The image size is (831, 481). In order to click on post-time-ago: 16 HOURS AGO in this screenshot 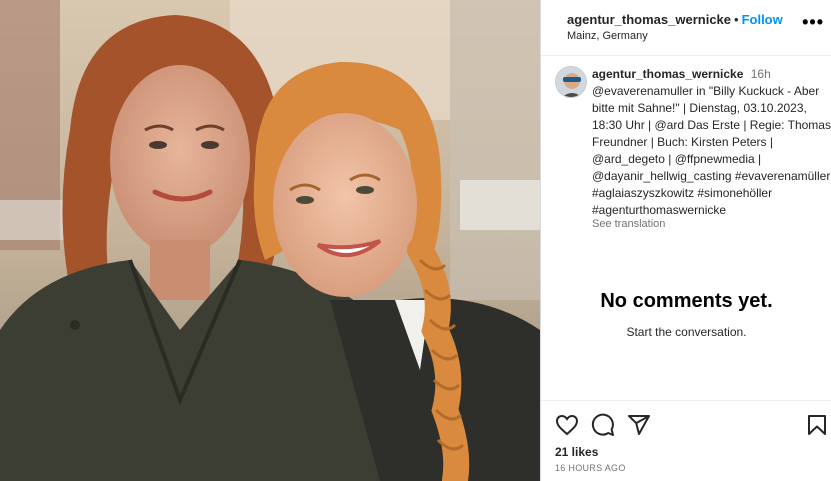, I will do `click(590, 468)`.